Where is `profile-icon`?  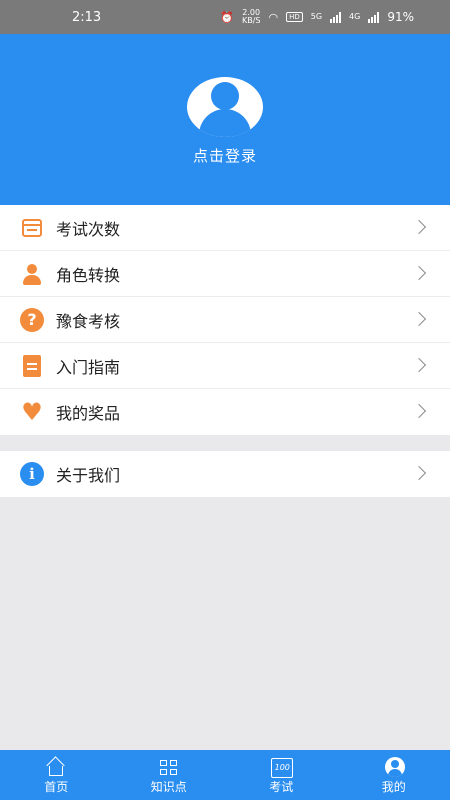 profile-icon is located at coordinates (394, 767).